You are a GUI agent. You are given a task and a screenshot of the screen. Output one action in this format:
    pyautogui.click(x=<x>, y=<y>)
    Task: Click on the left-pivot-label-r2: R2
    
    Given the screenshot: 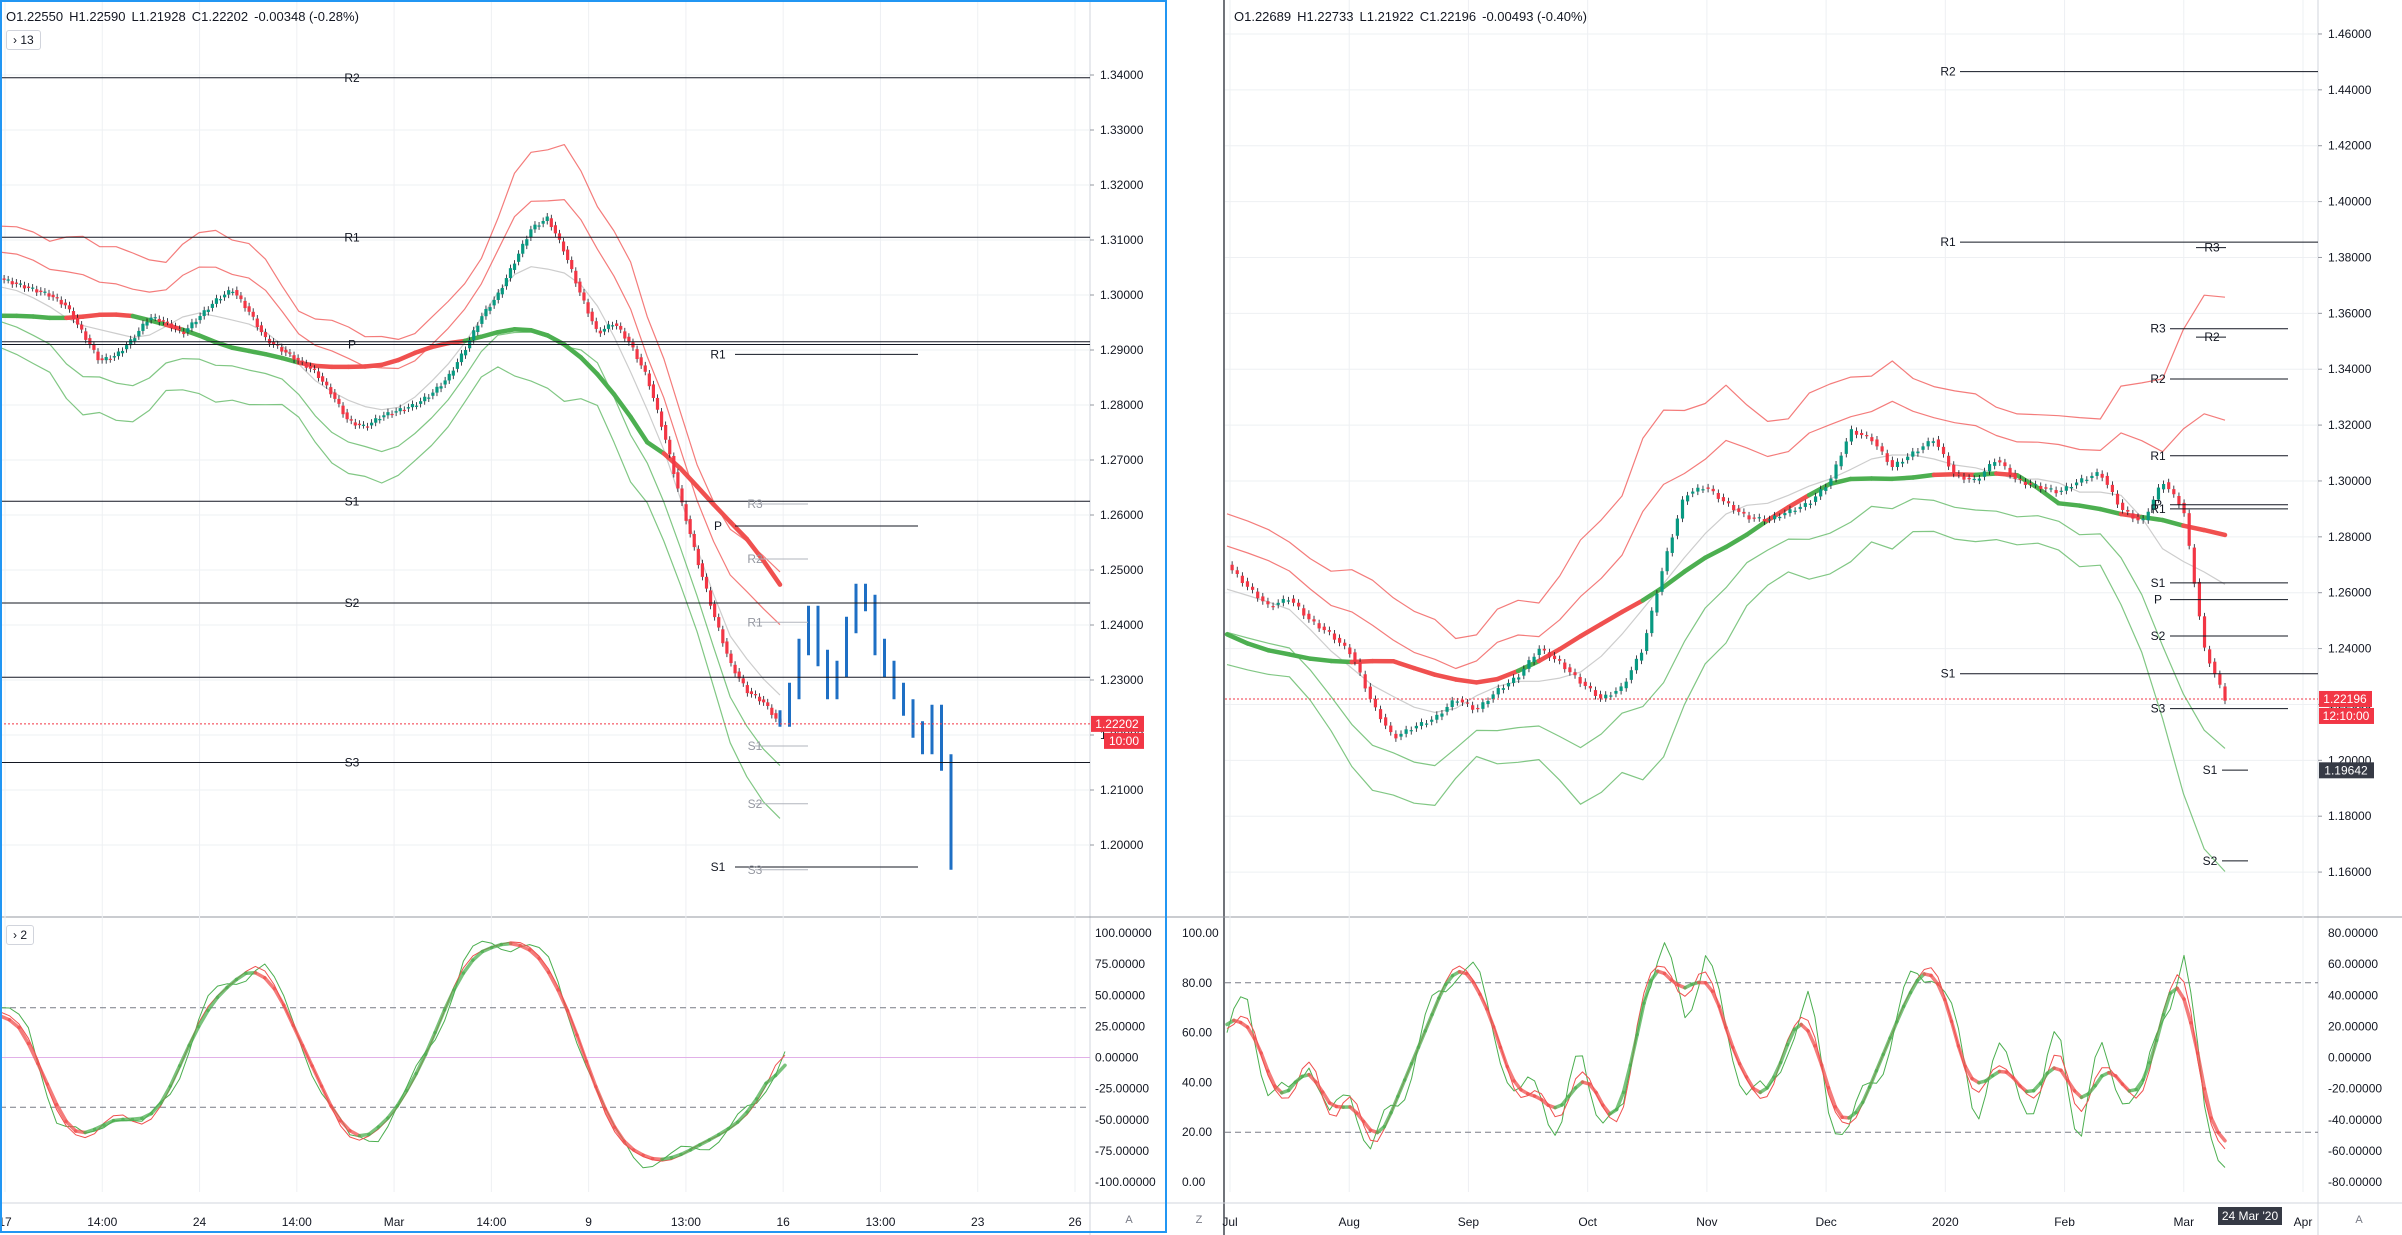 What is the action you would take?
    pyautogui.click(x=352, y=78)
    